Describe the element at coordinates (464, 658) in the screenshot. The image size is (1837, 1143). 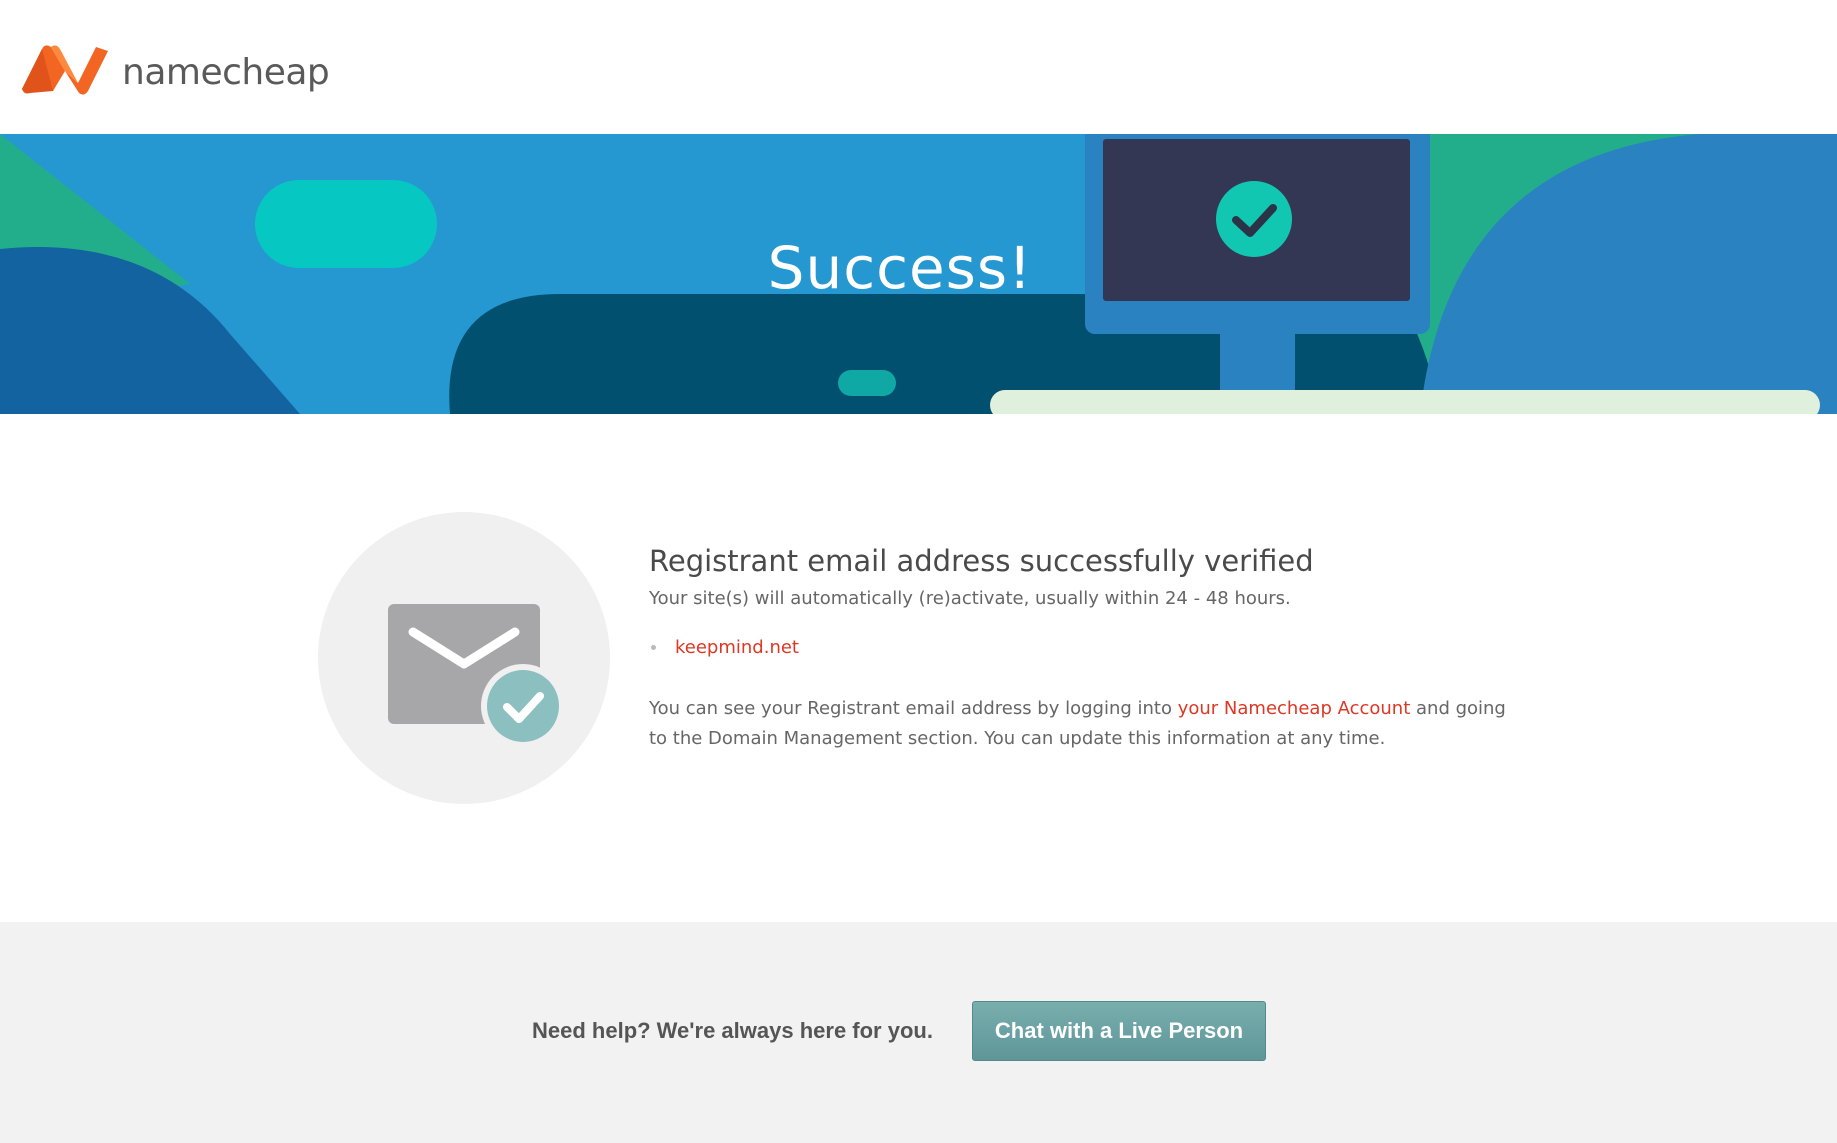
I see `envelope-check-icon` at that location.